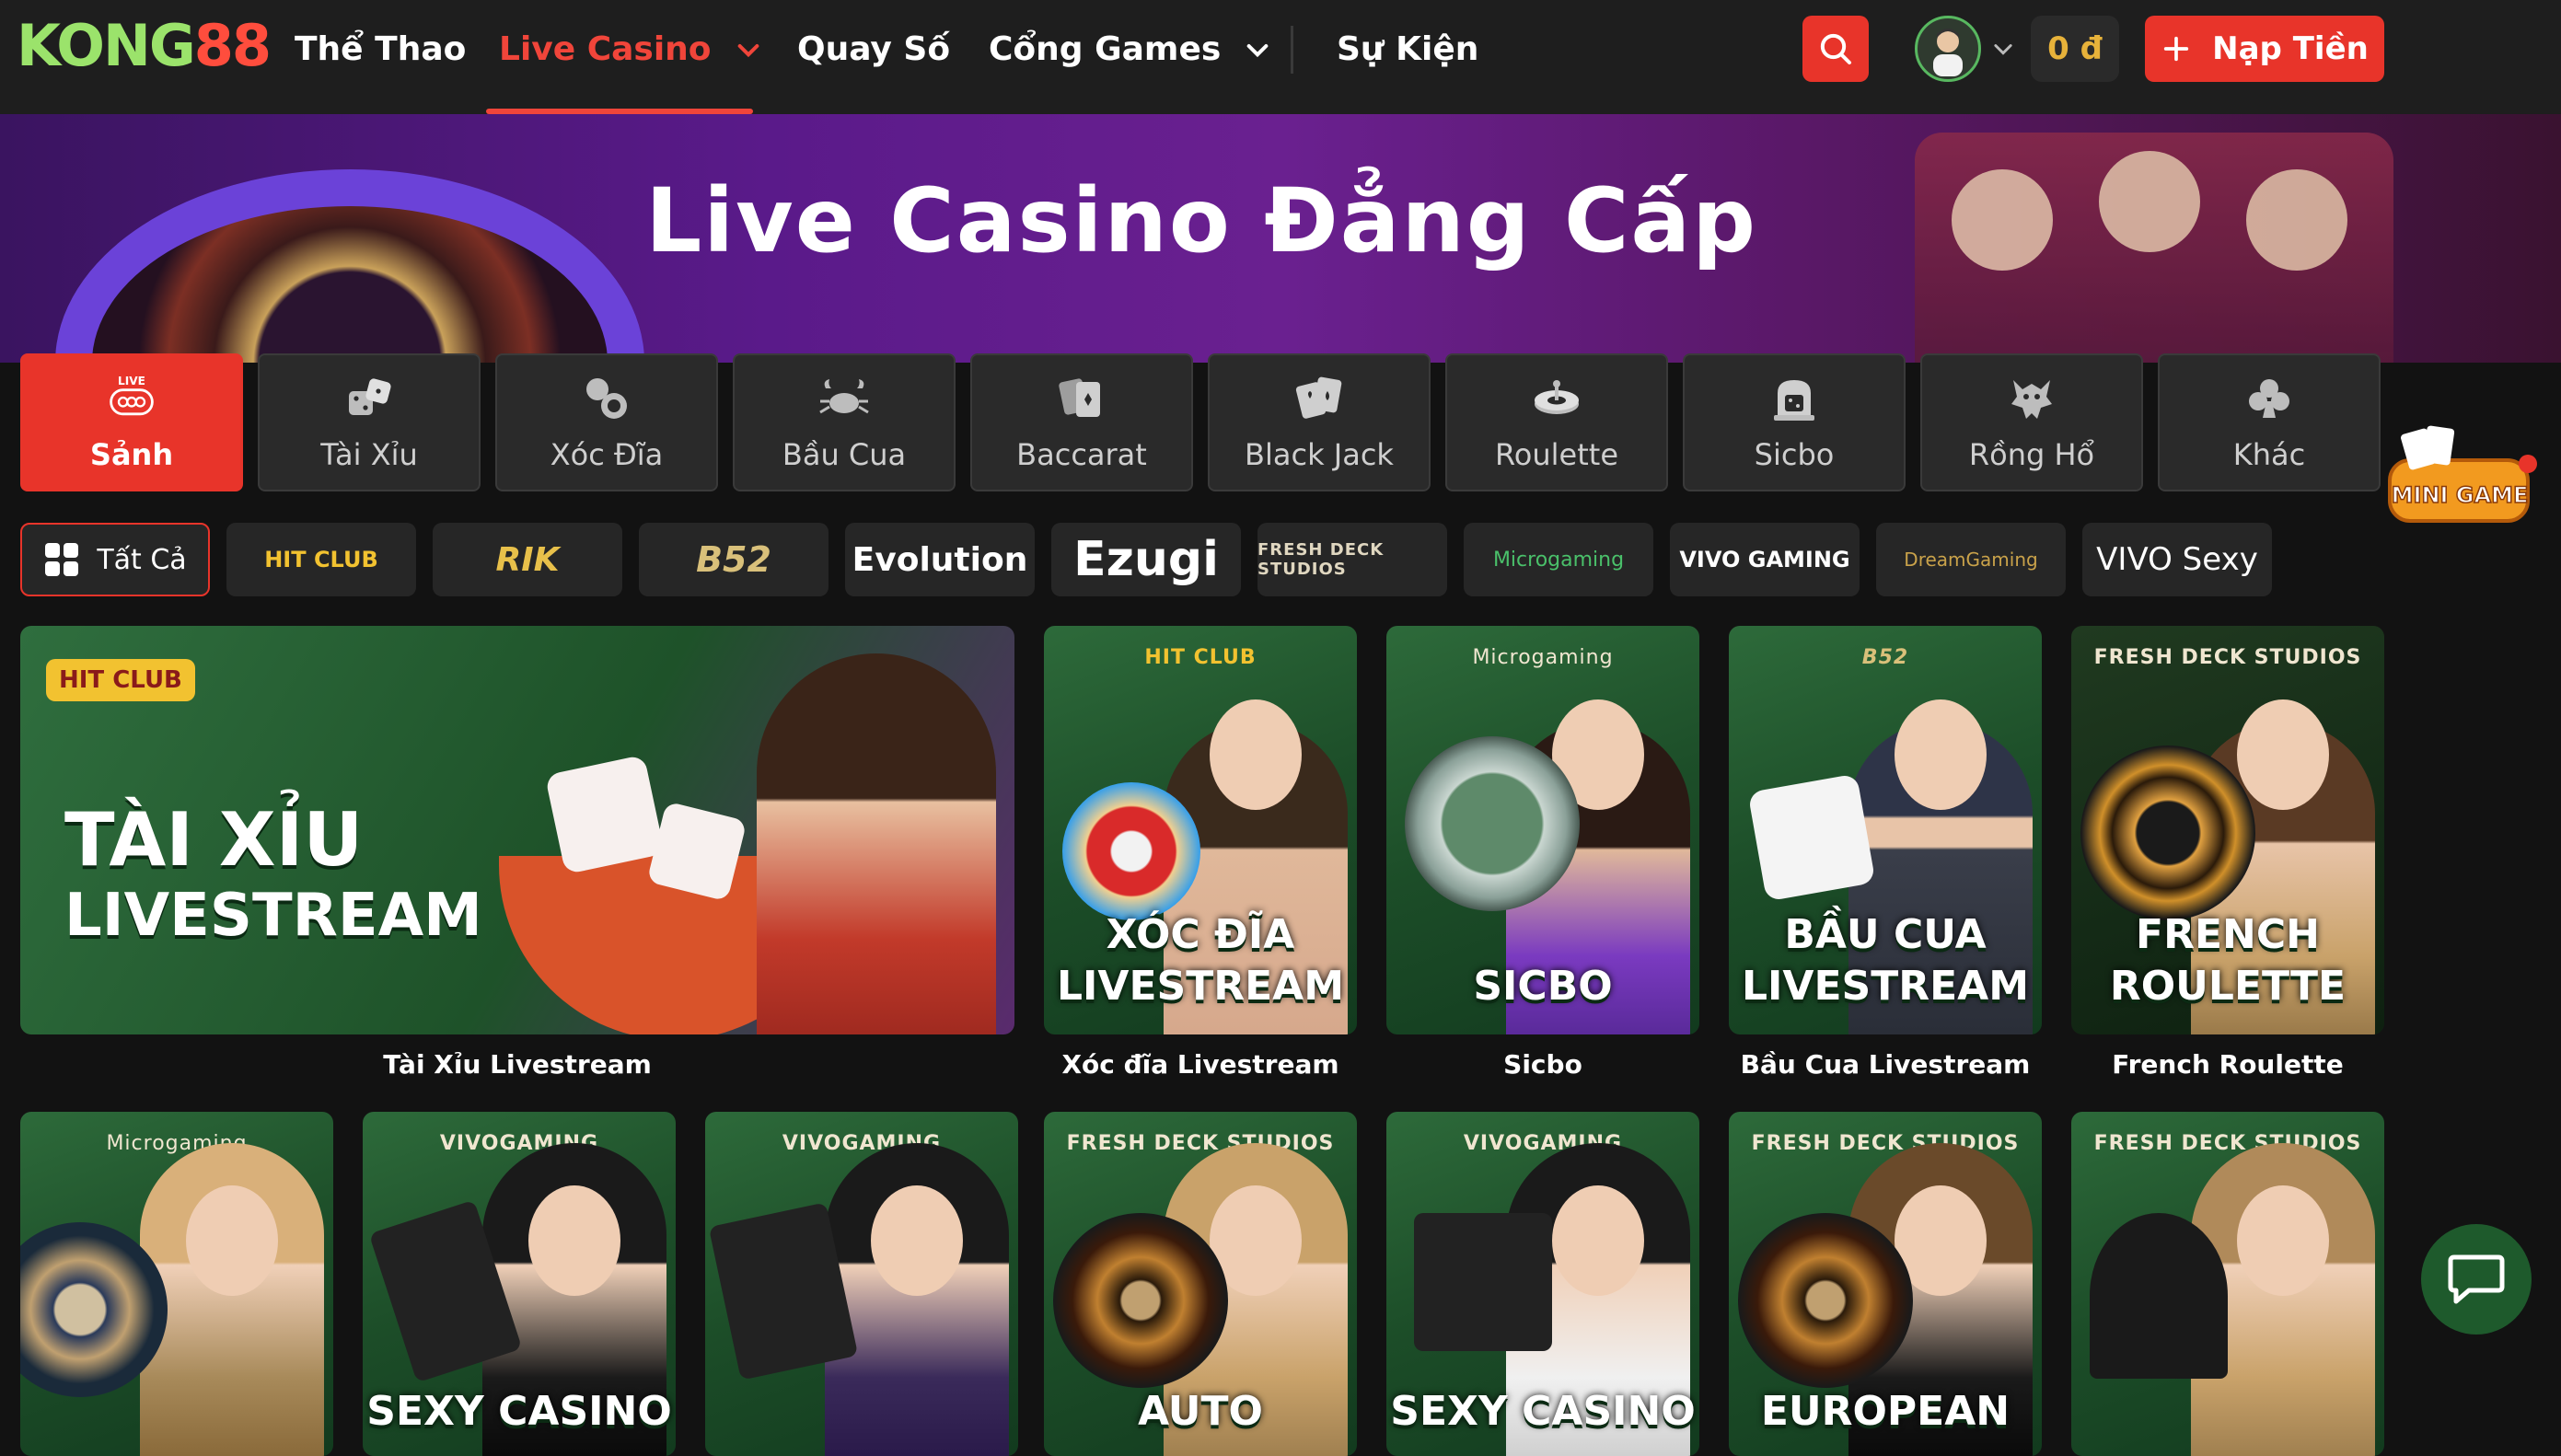 Image resolution: width=2561 pixels, height=1456 pixels. What do you see at coordinates (876, 843) in the screenshot?
I see `dealer-illustration` at bounding box center [876, 843].